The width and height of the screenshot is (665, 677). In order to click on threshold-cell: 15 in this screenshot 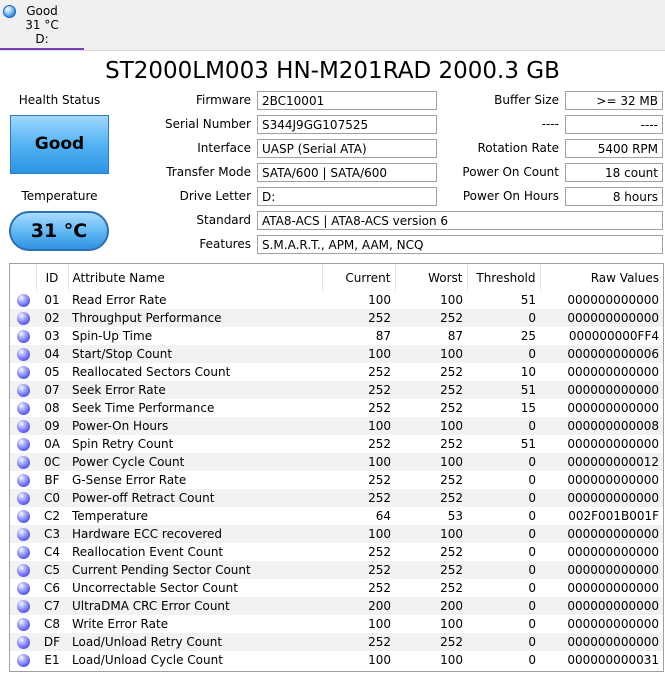, I will do `click(528, 408)`.